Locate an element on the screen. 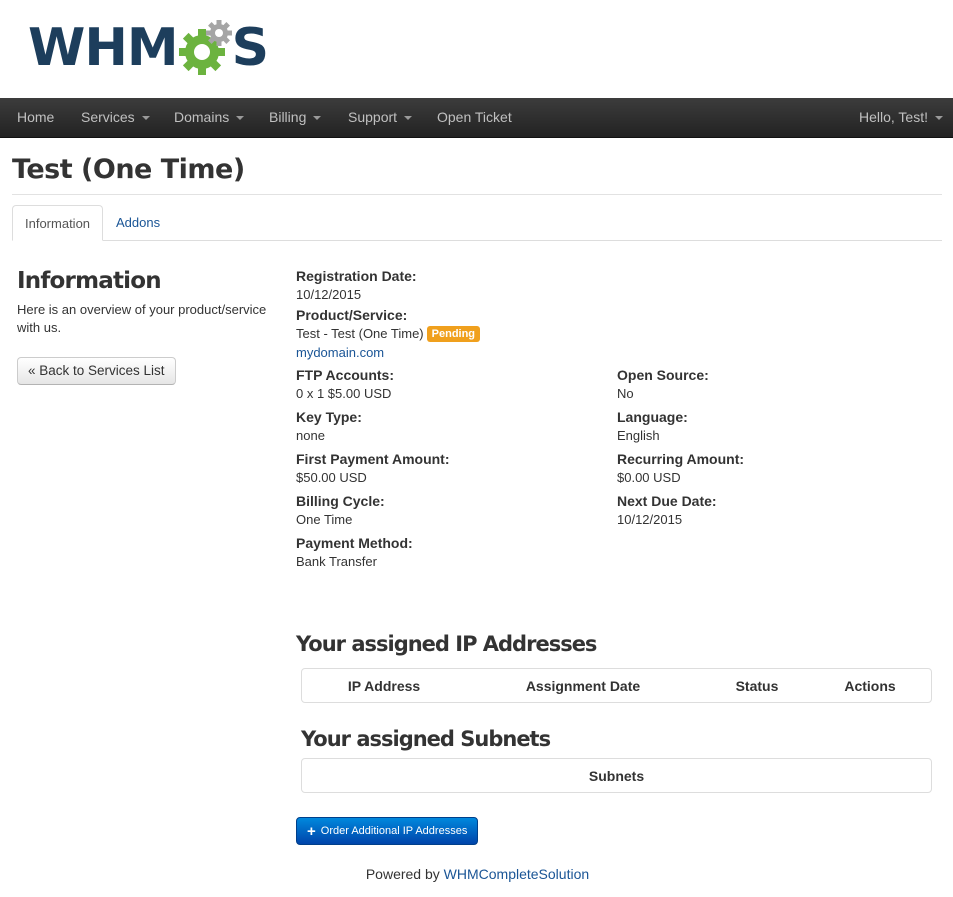  ftp-accounts-label: FTP Accounts: is located at coordinates (345, 375).